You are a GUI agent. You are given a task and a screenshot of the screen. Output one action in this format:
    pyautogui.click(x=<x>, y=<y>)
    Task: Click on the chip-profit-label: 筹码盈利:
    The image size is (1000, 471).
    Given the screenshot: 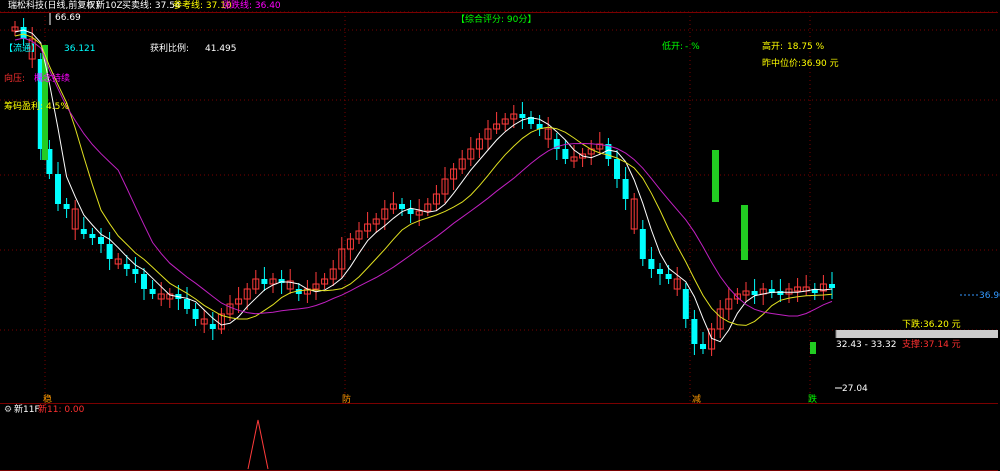 What is the action you would take?
    pyautogui.click(x=24, y=107)
    